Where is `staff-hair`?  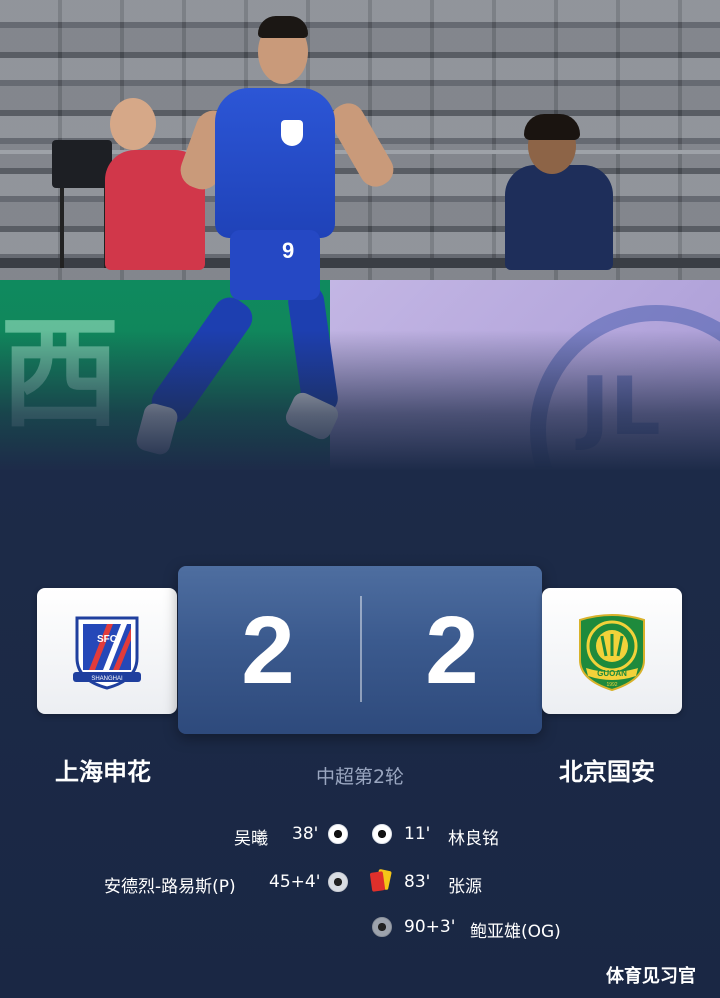 staff-hair is located at coordinates (552, 127).